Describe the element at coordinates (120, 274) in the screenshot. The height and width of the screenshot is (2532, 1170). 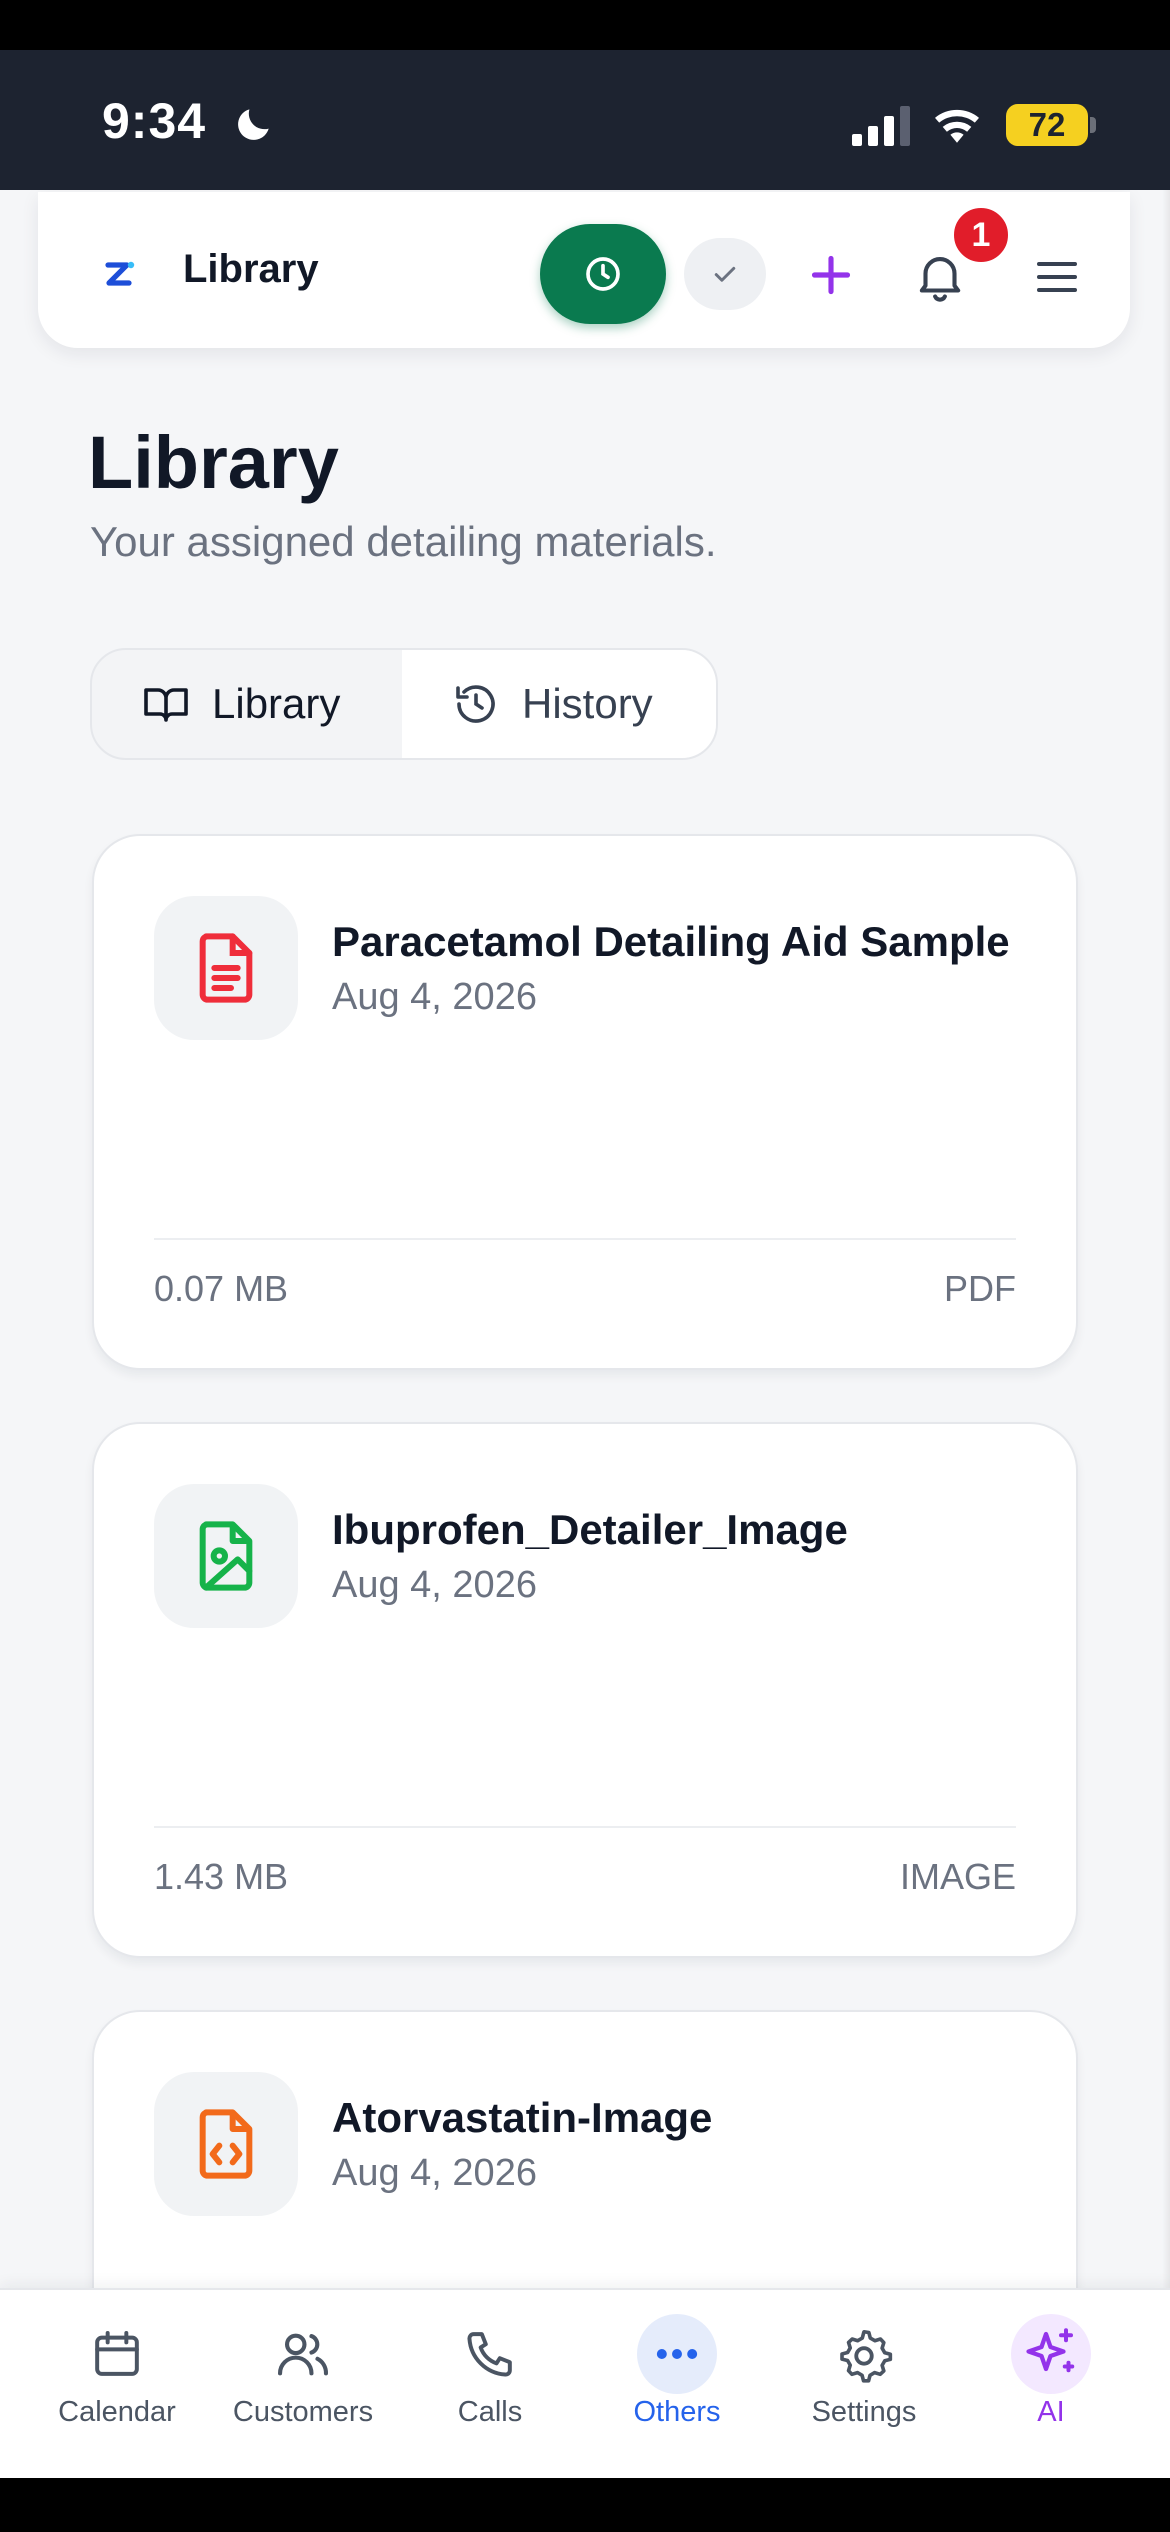
I see `brand-logo-icon` at that location.